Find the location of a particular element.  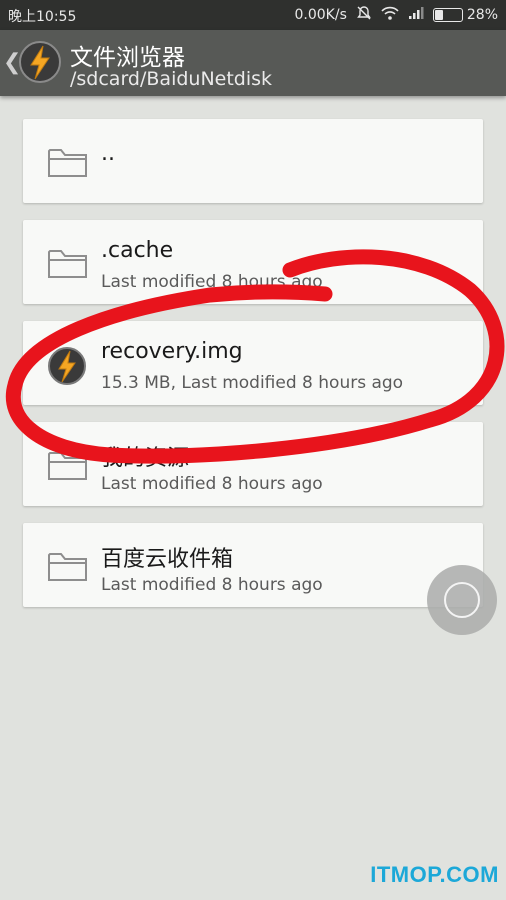

app-title: 文件浏览器 is located at coordinates (127, 58).